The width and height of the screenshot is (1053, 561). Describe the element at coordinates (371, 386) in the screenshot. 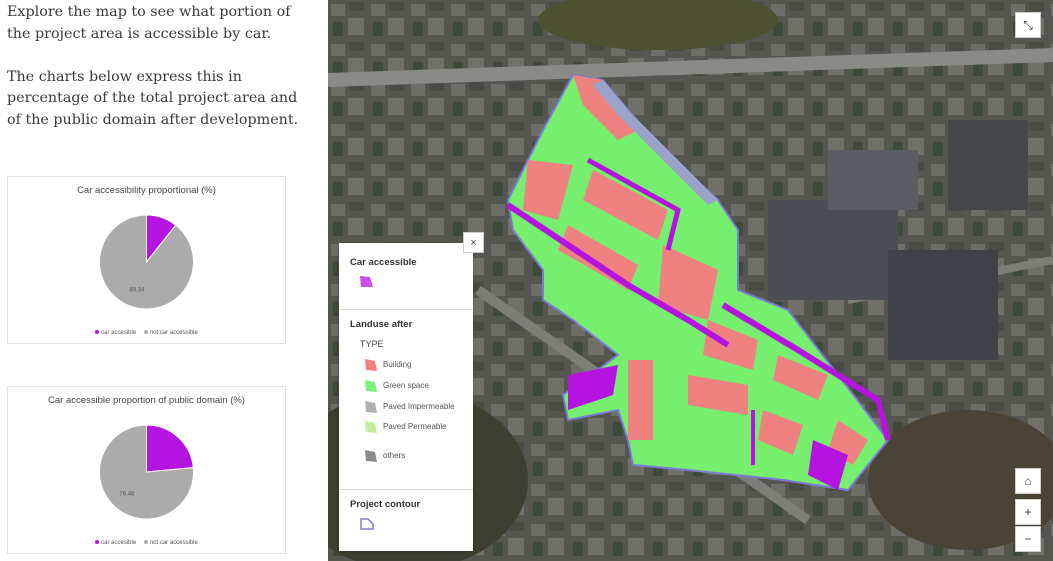

I see `green-space-swatch` at that location.